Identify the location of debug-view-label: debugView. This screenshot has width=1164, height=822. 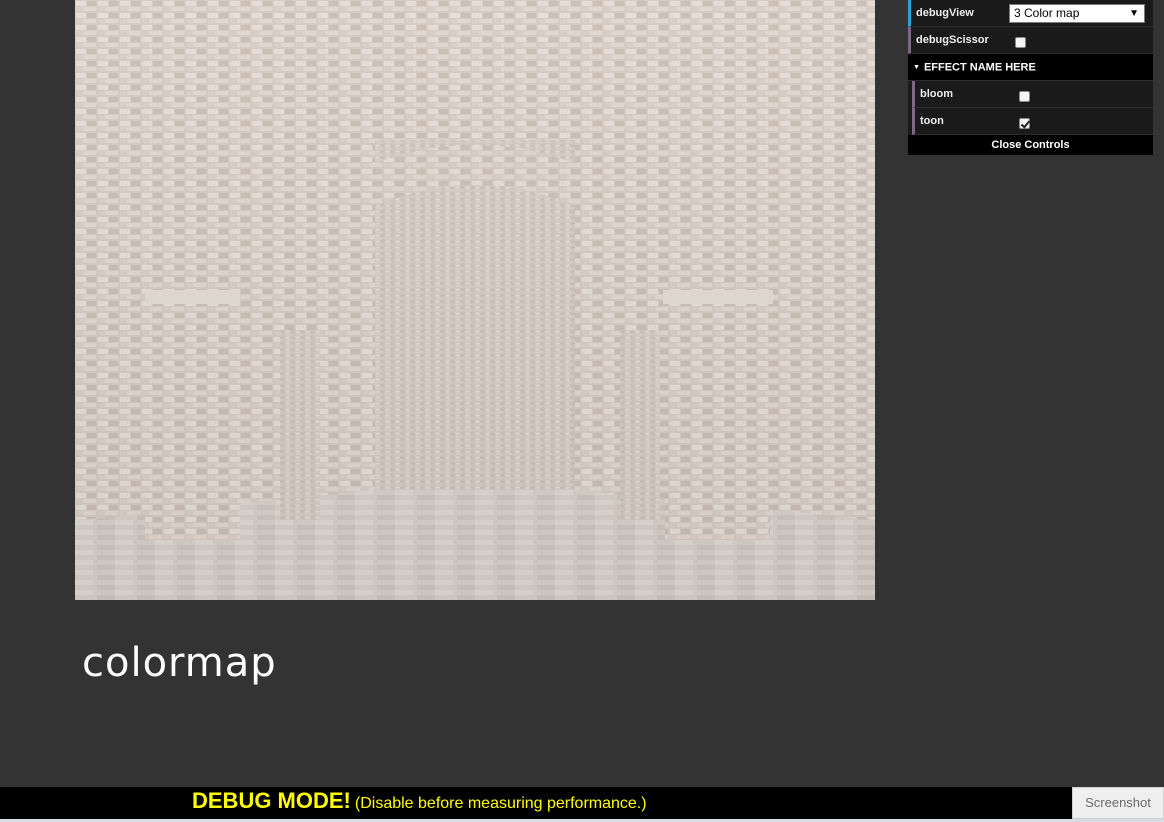
(945, 13).